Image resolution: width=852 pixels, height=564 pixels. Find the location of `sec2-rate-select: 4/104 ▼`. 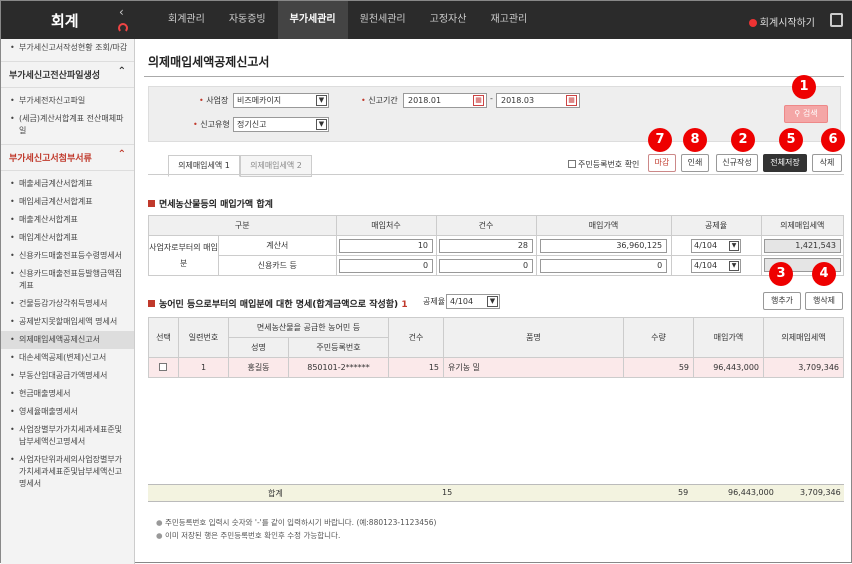

sec2-rate-select: 4/104 ▼ is located at coordinates (473, 301).